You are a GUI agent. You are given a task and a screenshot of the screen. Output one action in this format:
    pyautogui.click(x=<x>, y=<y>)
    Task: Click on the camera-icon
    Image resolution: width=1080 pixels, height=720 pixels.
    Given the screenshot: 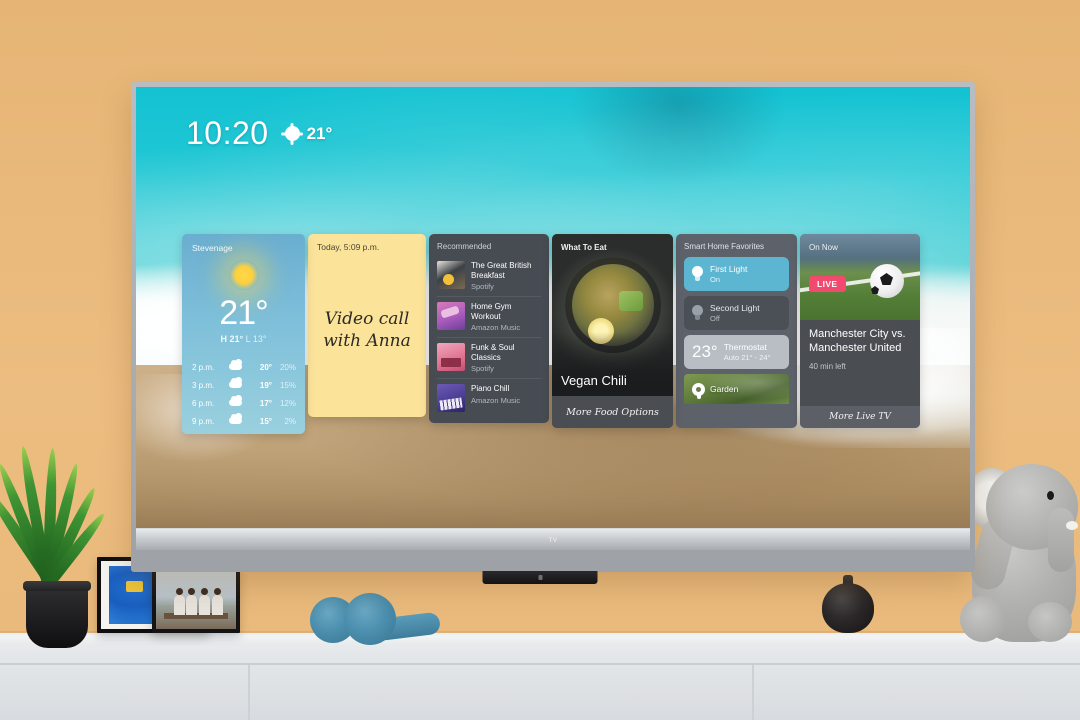 What is the action you would take?
    pyautogui.click(x=698, y=390)
    